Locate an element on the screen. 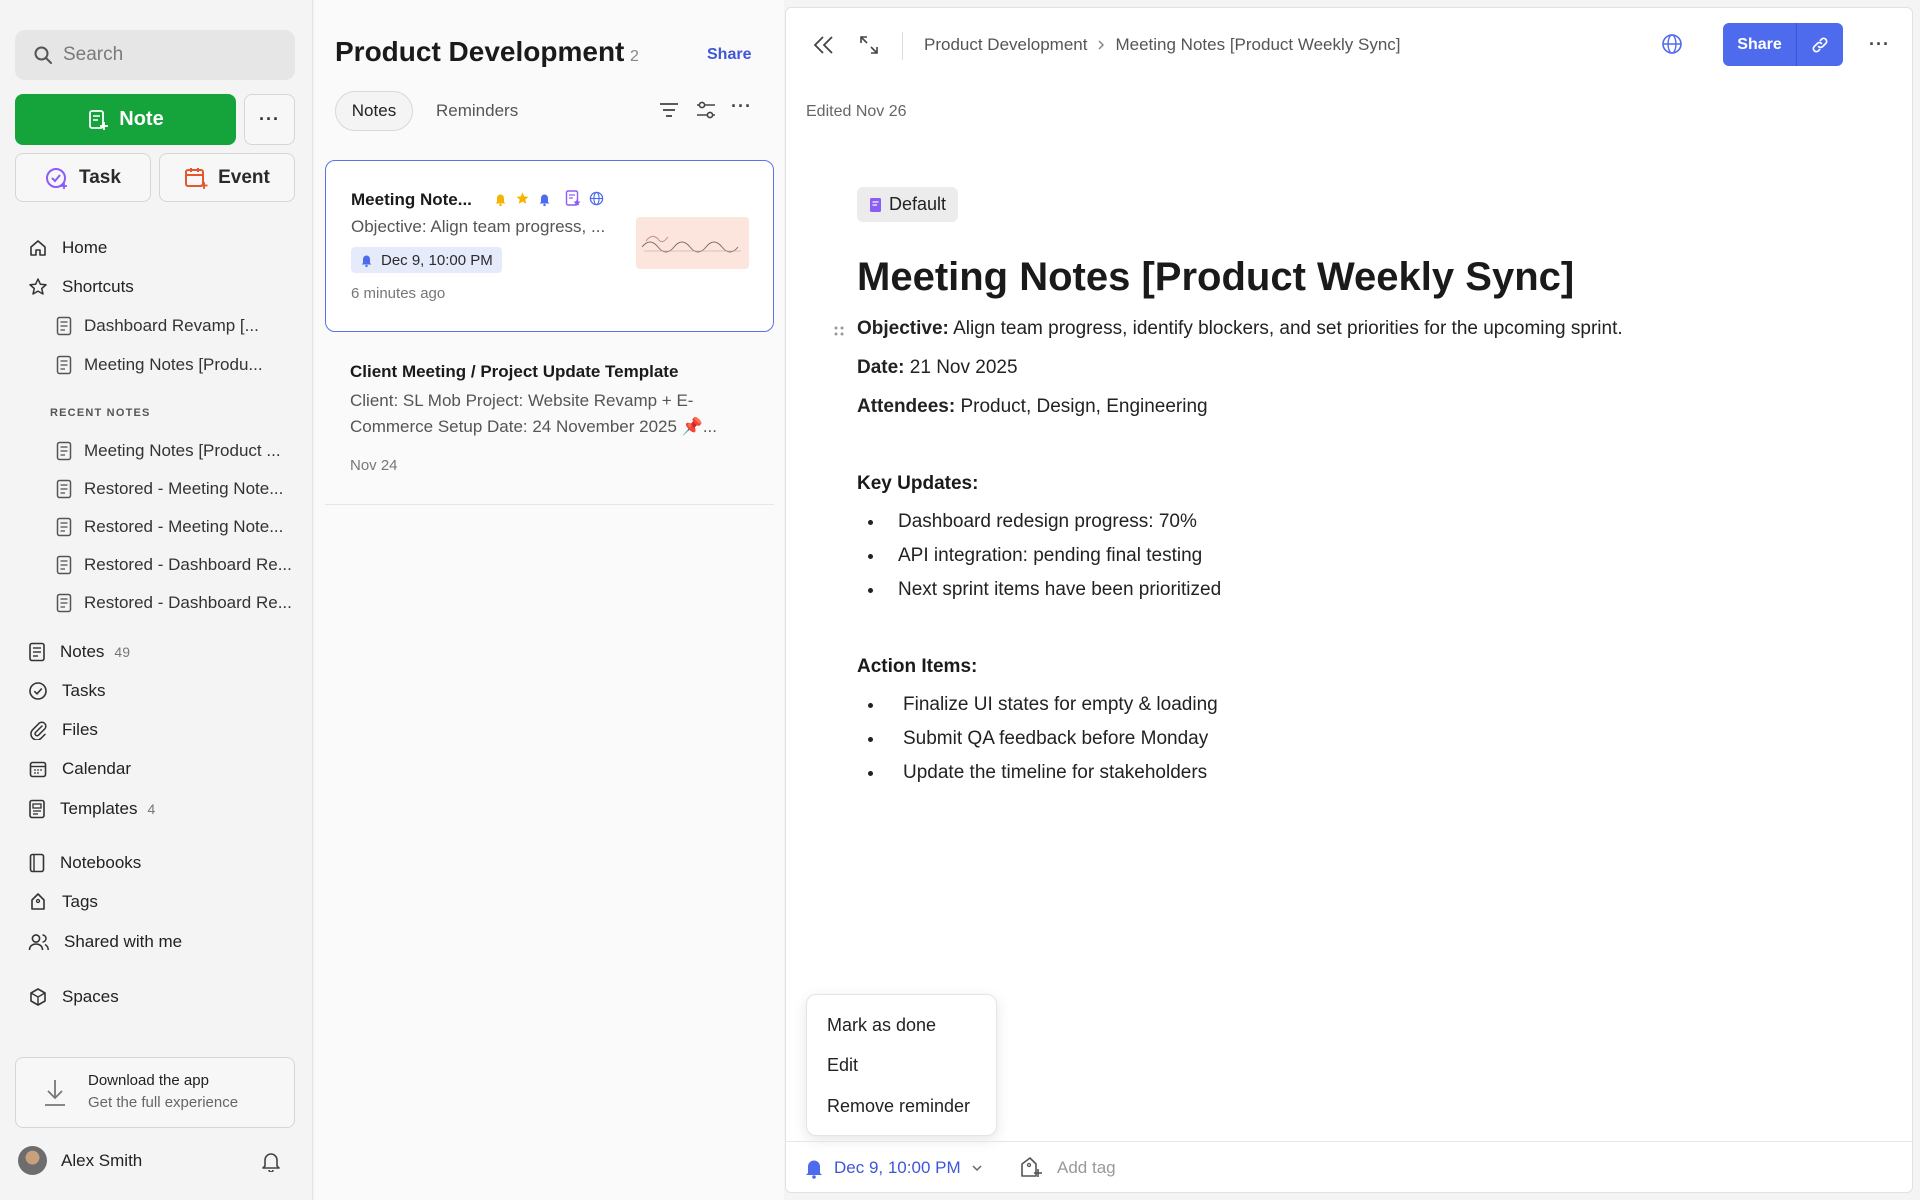 Image resolution: width=1920 pixels, height=1200 pixels. note-tag-chip: Default is located at coordinates (908, 204).